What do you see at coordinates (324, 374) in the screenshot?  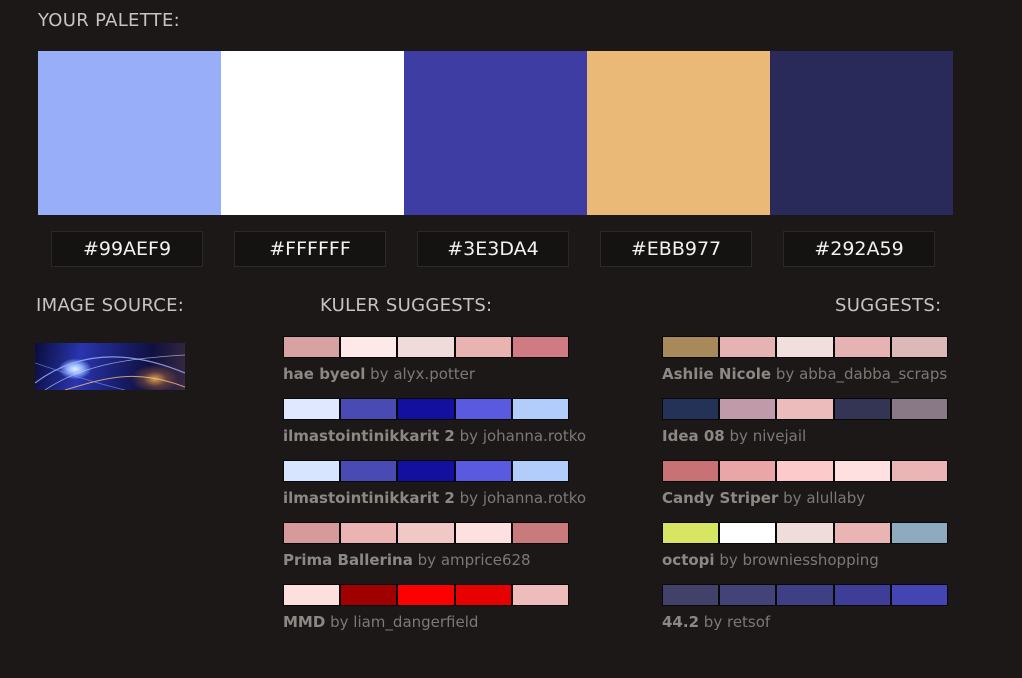 I see `palette-name-link: hae byeol` at bounding box center [324, 374].